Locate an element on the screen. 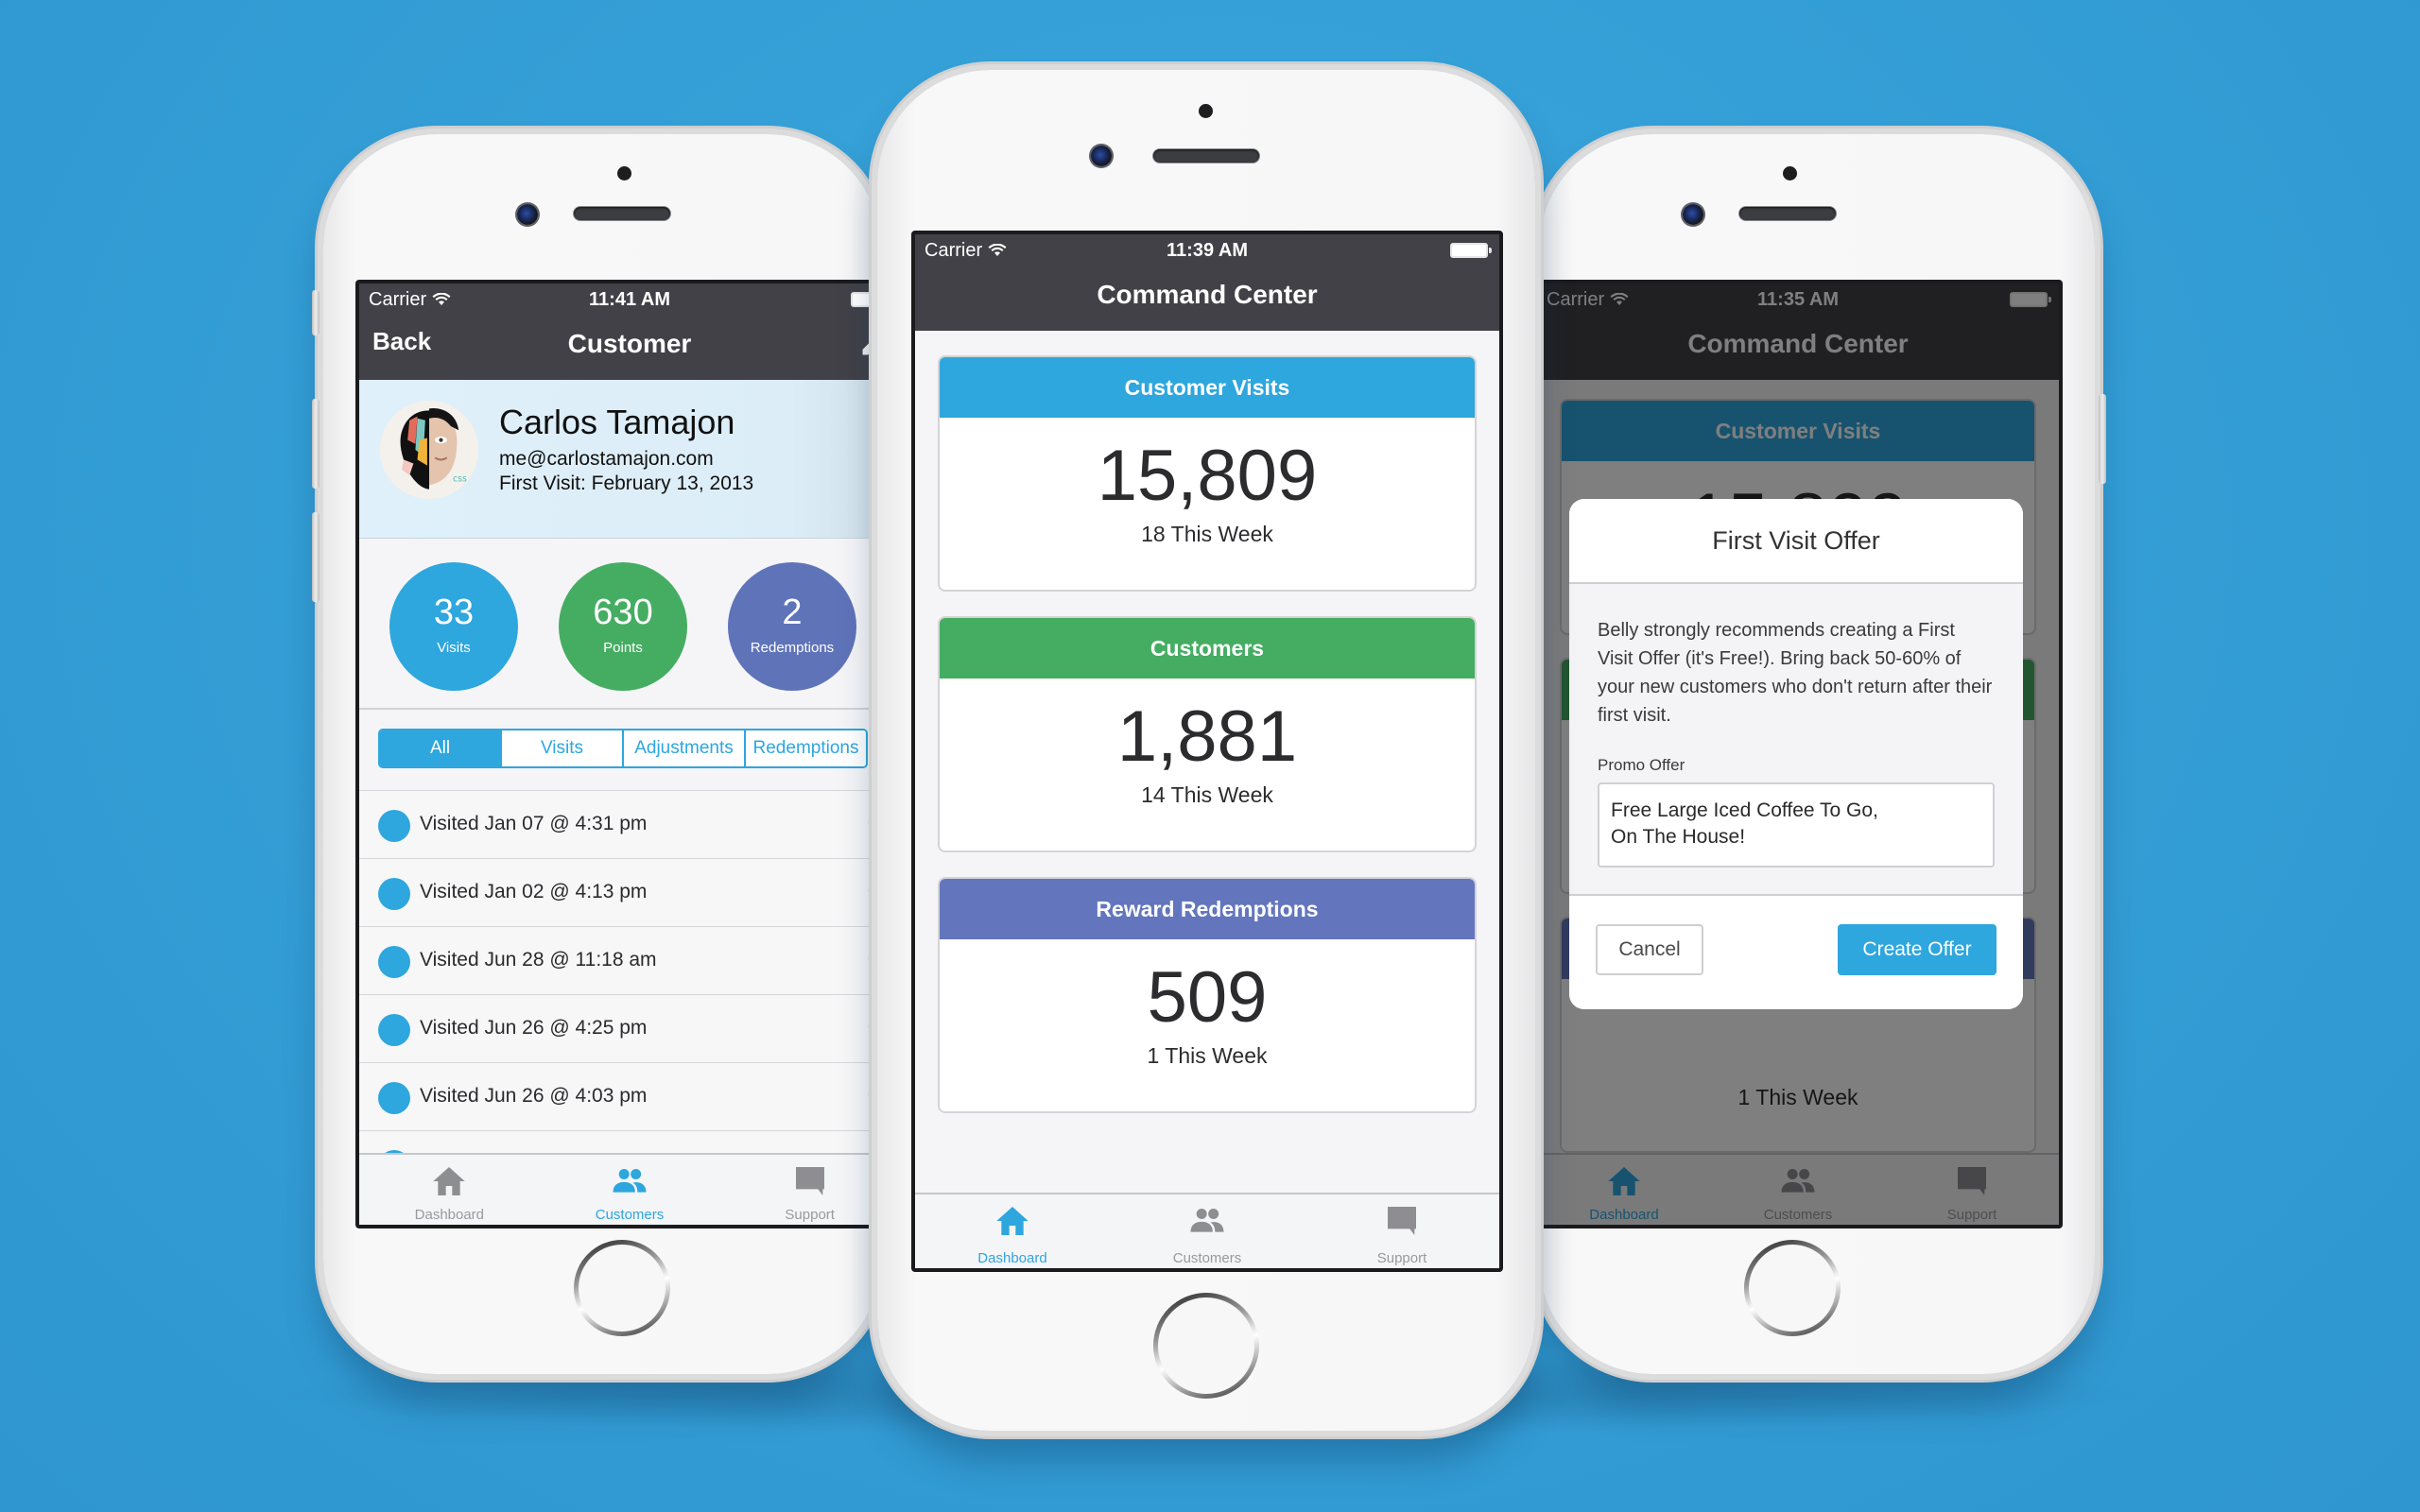 This screenshot has width=2420, height=1512. avatar-portrait-icon: css is located at coordinates (429, 450).